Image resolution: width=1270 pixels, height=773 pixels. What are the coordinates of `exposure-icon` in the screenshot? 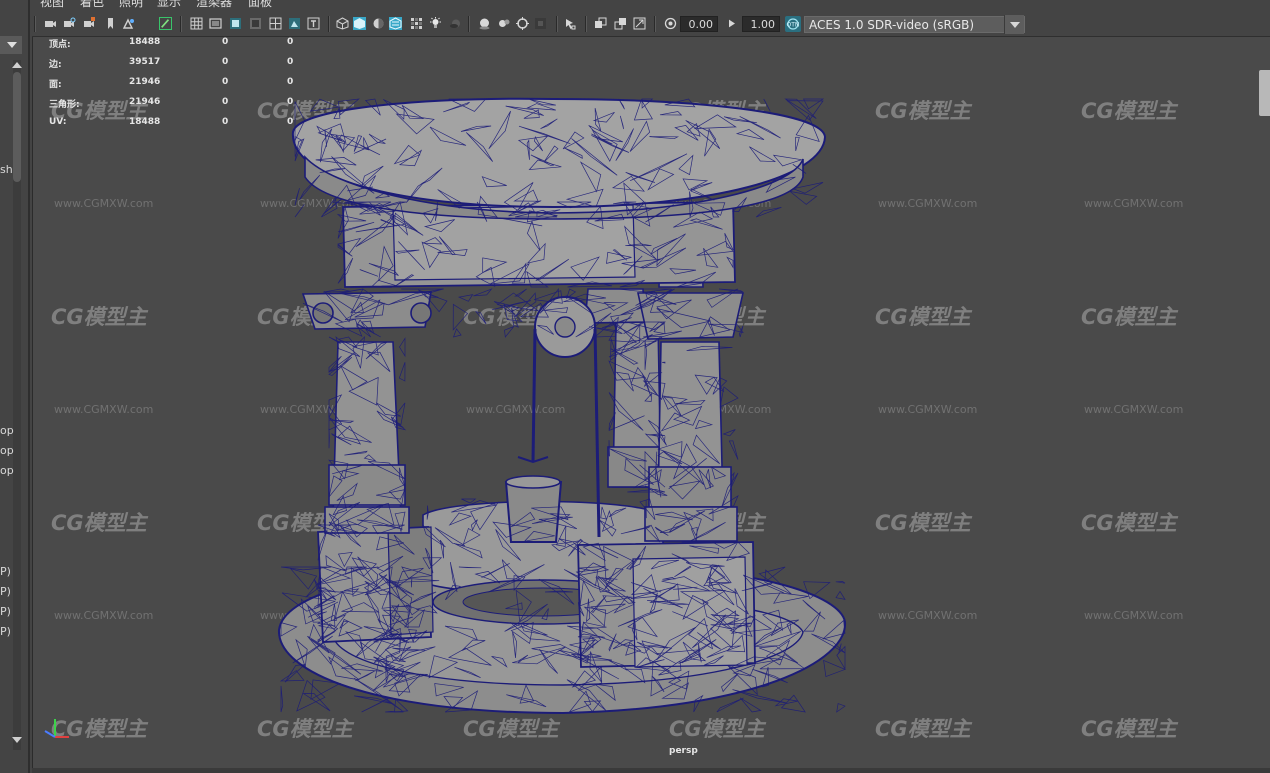 It's located at (670, 23).